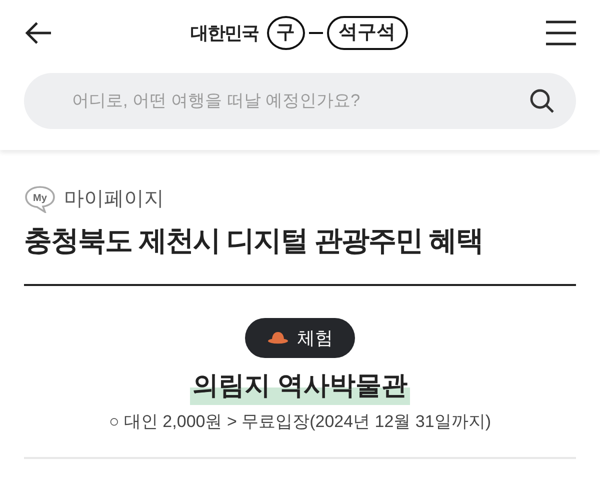  Describe the element at coordinates (561, 33) in the screenshot. I see `menu-button` at that location.